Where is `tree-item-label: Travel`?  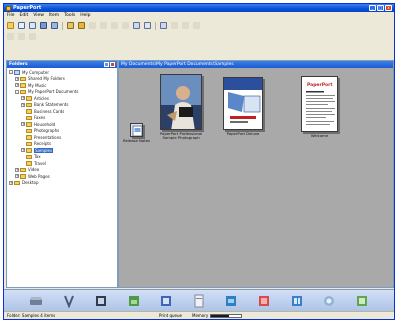
tree-item-label: Travel is located at coordinates (40, 163).